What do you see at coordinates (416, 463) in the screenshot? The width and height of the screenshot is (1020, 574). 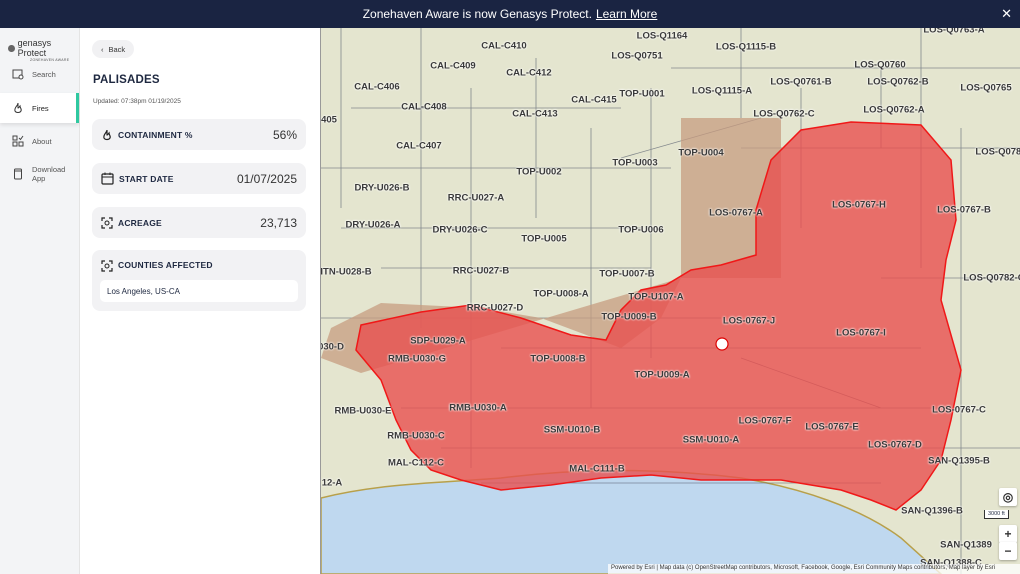 I see `zone-label: MAL-C112-C` at bounding box center [416, 463].